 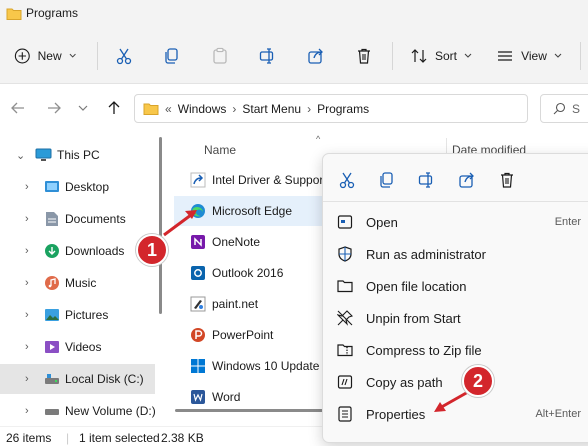 I want to click on file-row: PowerPoint, so click(x=248, y=335).